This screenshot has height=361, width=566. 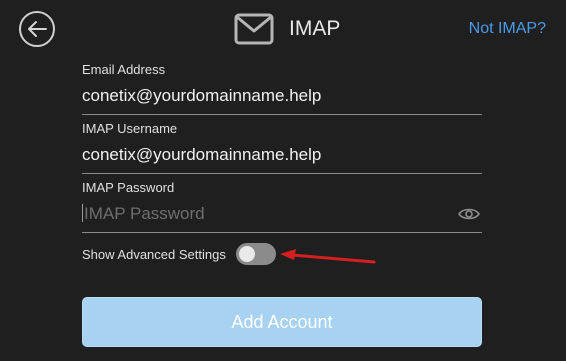 What do you see at coordinates (254, 29) in the screenshot?
I see `envelope-icon` at bounding box center [254, 29].